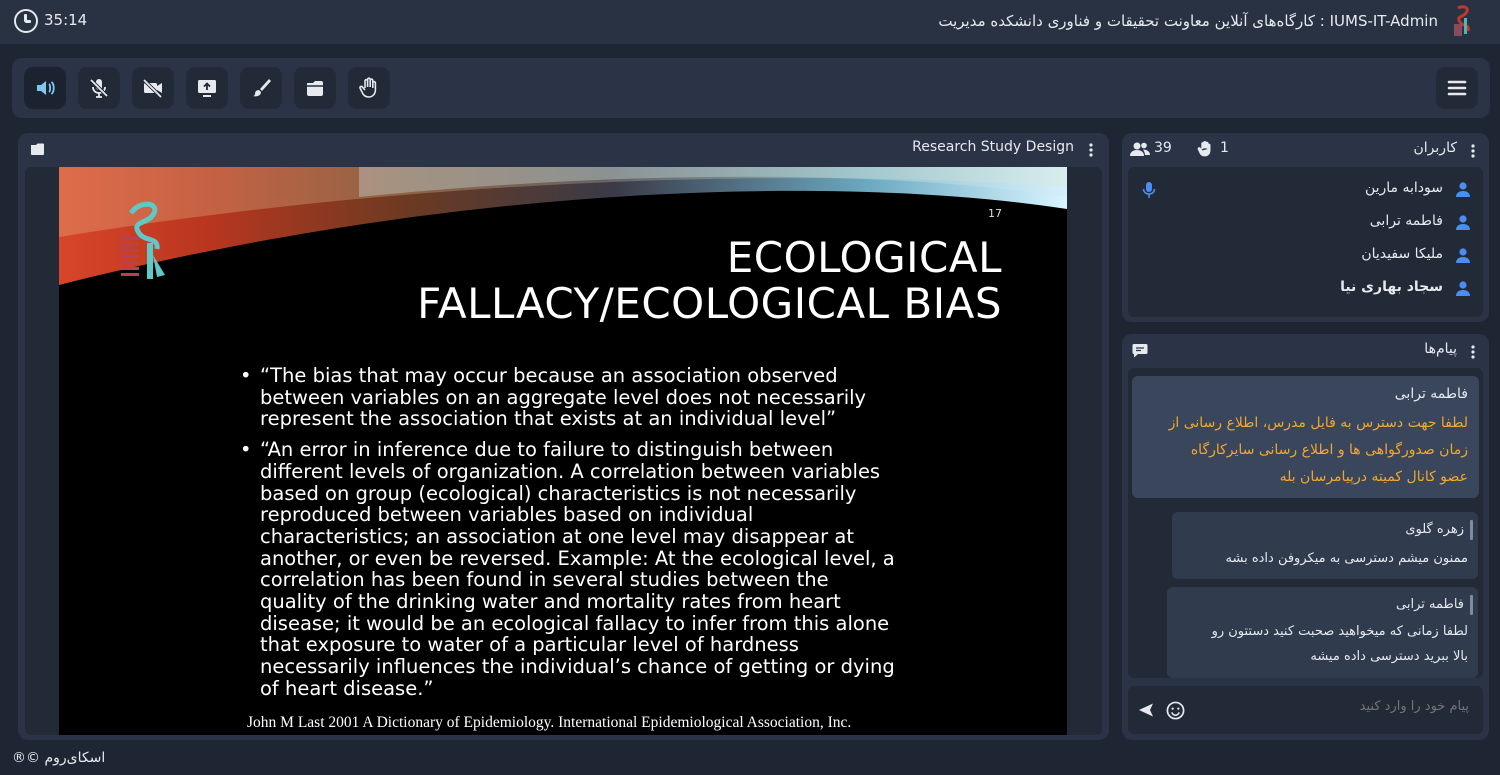  I want to click on user-list-item: ملیکا سفیدیان, so click(1305, 255).